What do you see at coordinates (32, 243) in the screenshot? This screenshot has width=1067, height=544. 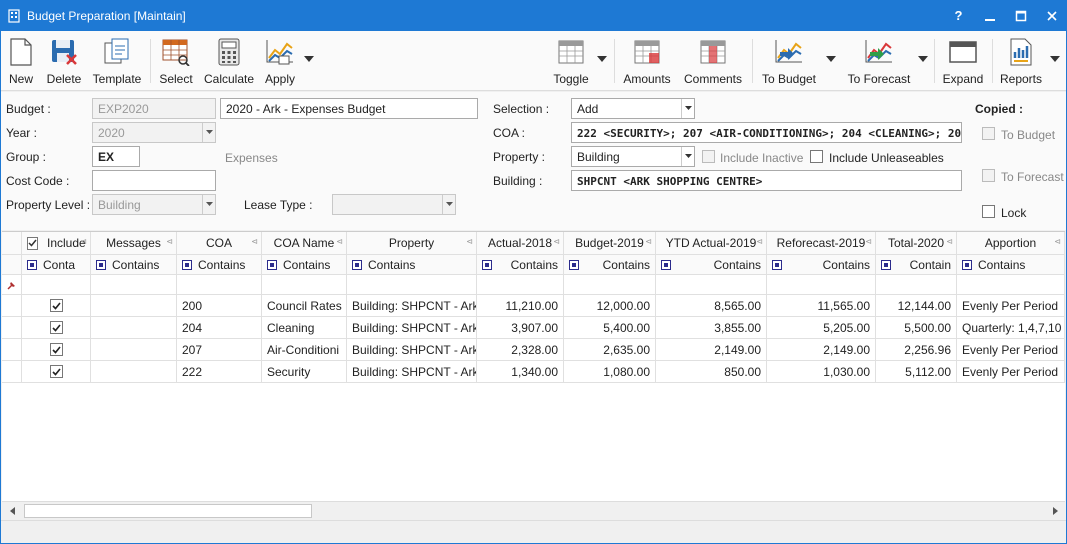 I see `select-all-checkbox` at bounding box center [32, 243].